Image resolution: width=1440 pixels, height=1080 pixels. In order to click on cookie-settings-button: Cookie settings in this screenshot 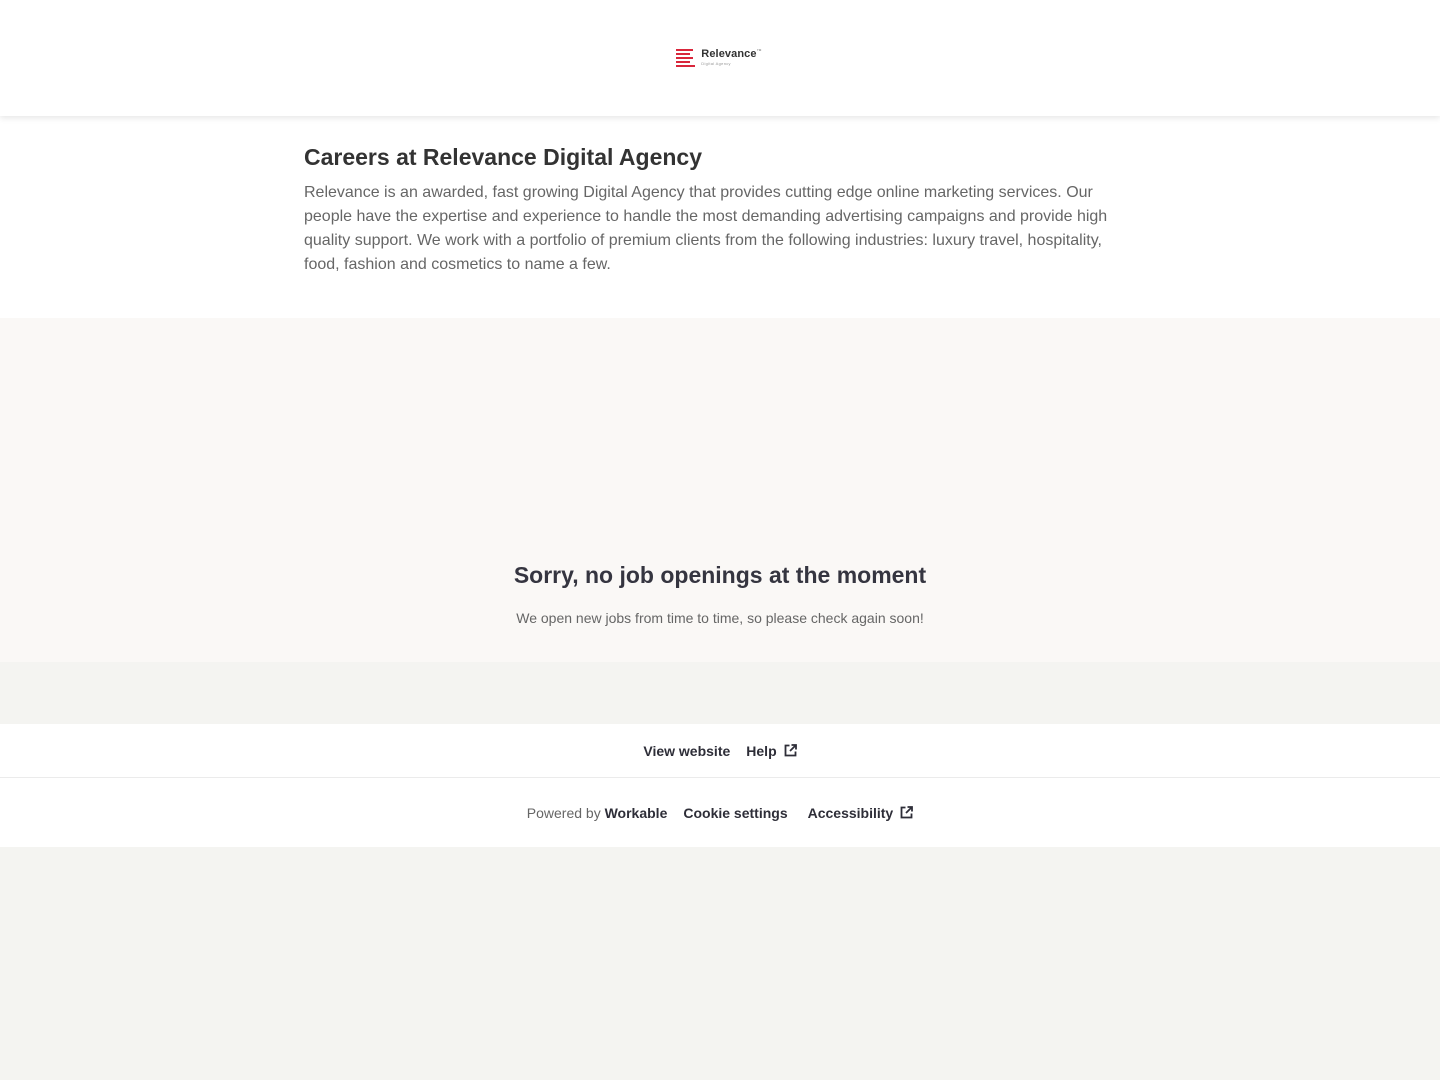, I will do `click(735, 813)`.